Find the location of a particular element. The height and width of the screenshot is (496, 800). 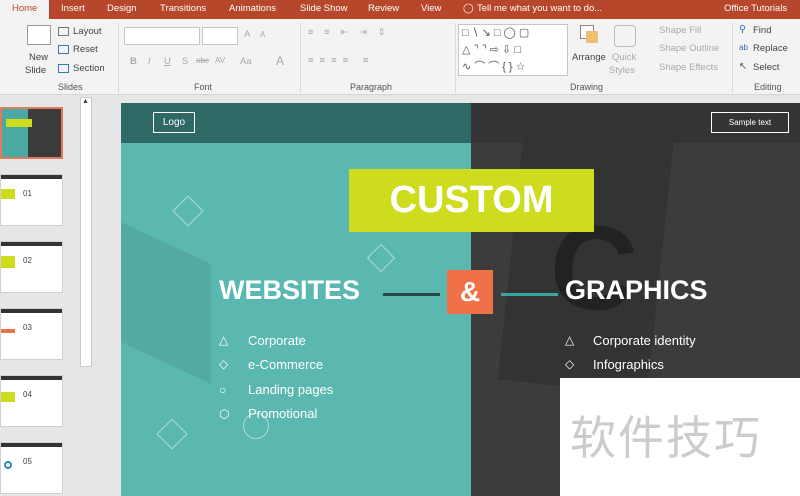

quick-styles-label: Styles is located at coordinates (622, 70).